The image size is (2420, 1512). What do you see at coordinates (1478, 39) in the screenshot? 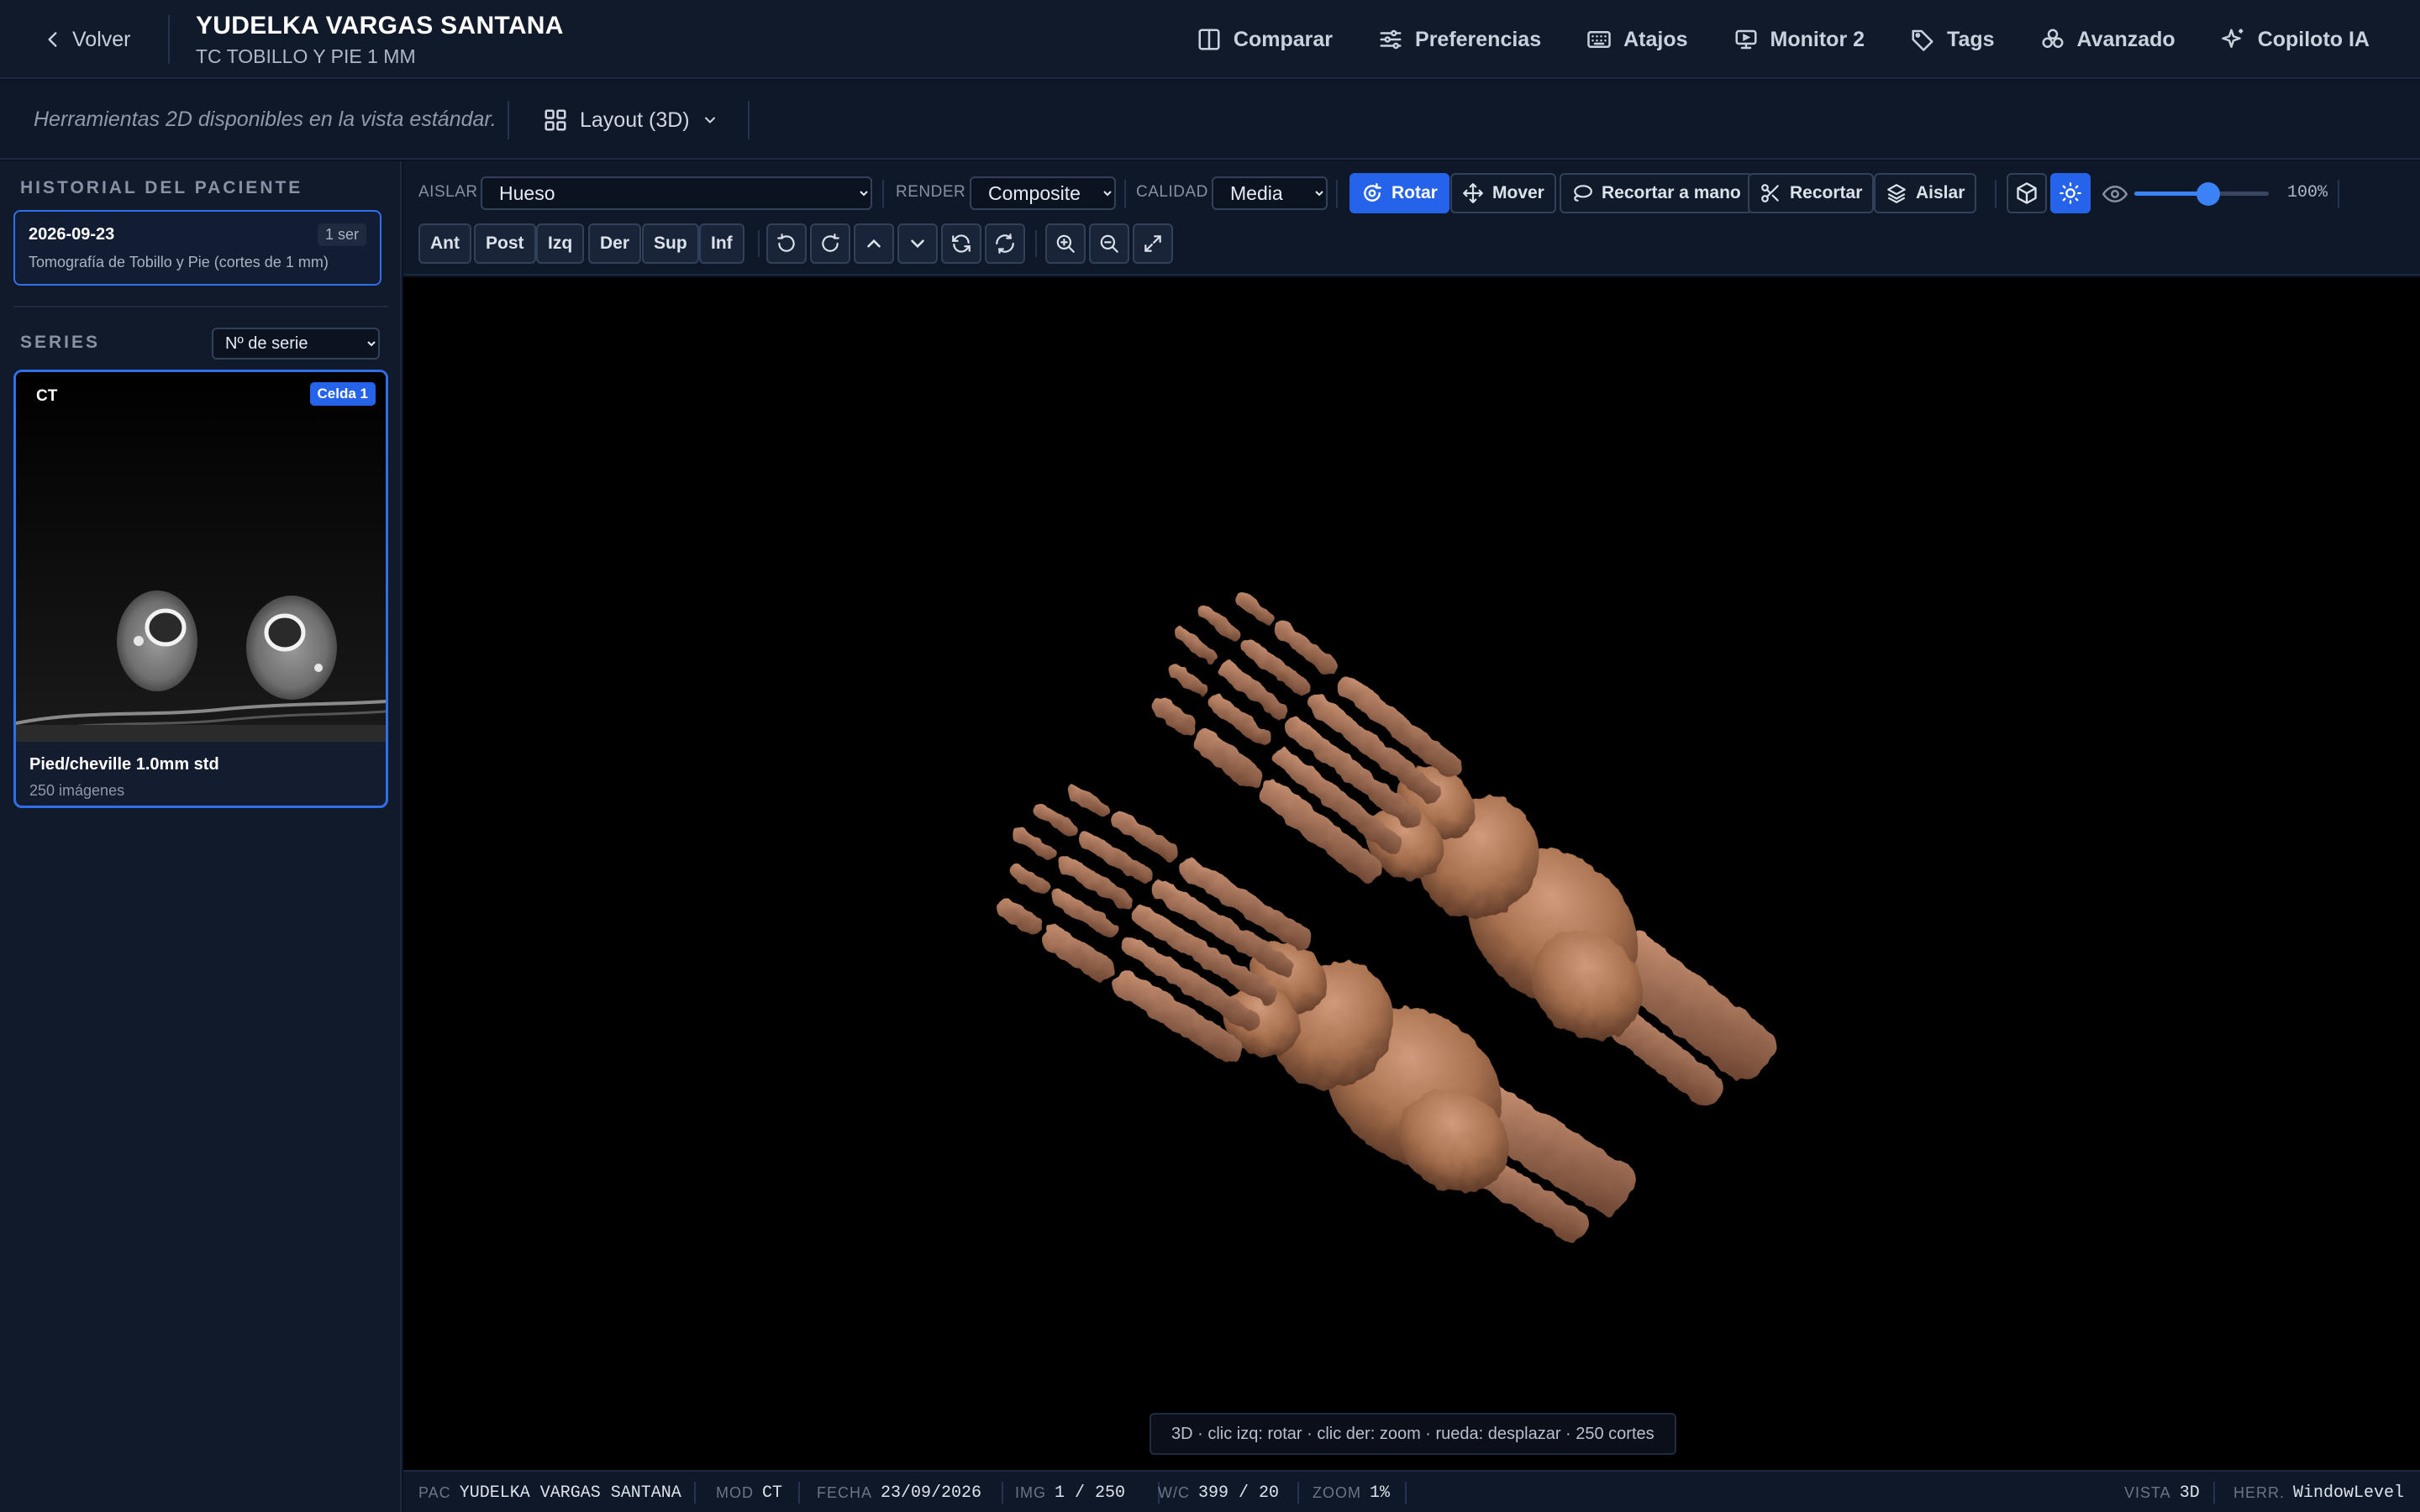
I see `preferences-label: Preferencias` at bounding box center [1478, 39].